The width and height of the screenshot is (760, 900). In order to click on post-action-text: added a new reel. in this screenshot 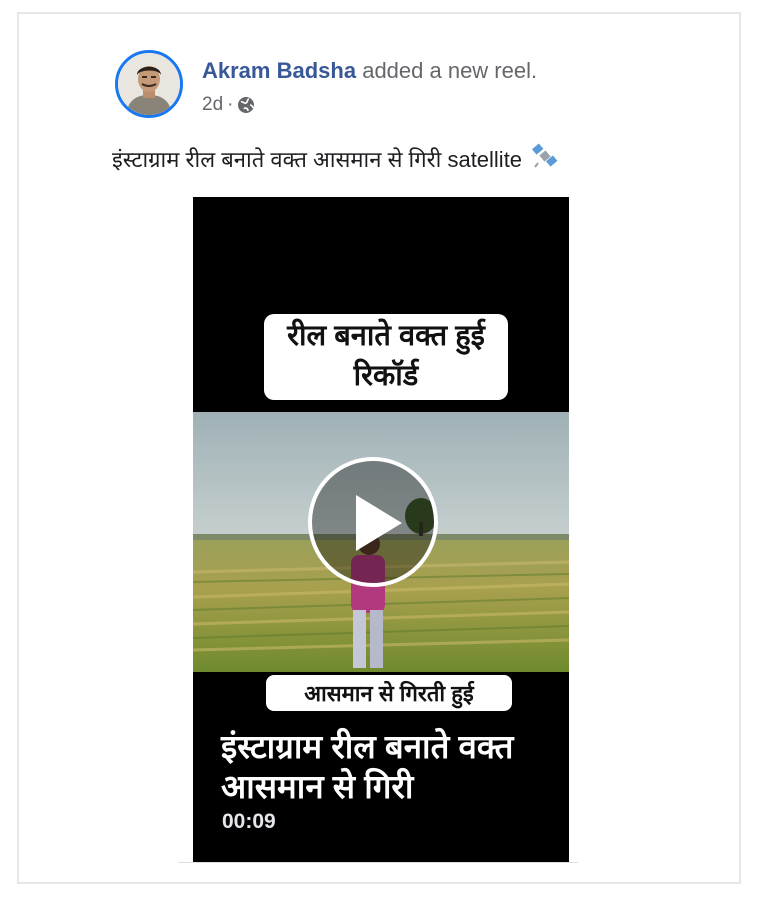, I will do `click(450, 70)`.